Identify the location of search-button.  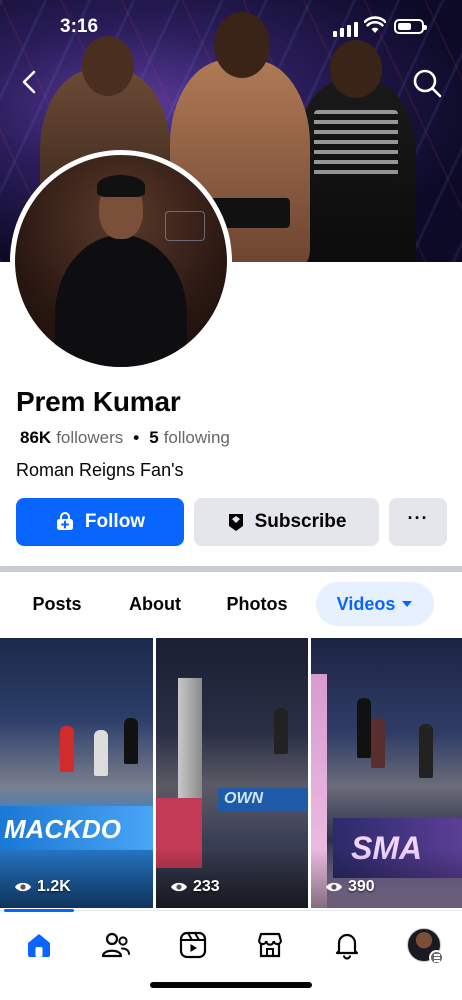
(427, 83).